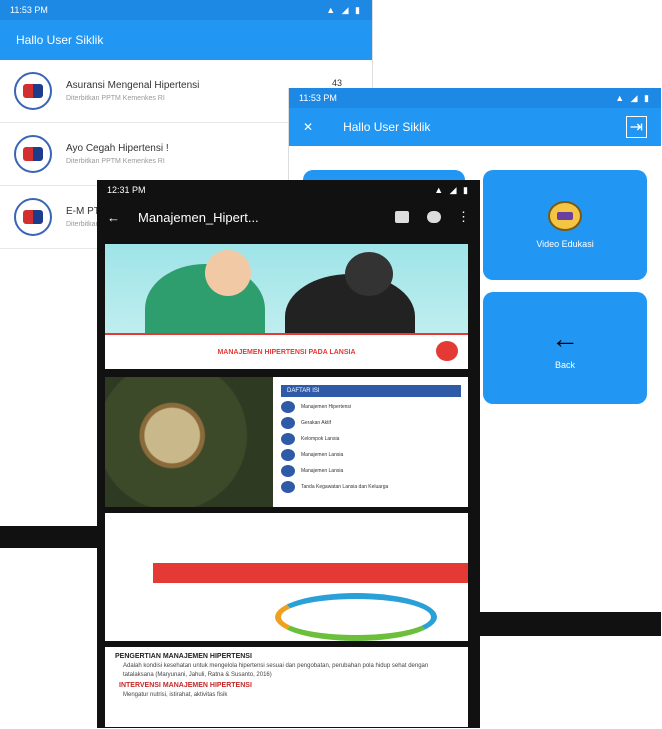 The height and width of the screenshot is (729, 662). What do you see at coordinates (475, 127) in the screenshot?
I see `app-bar: ✕ Hallo User Siklik ⇥` at bounding box center [475, 127].